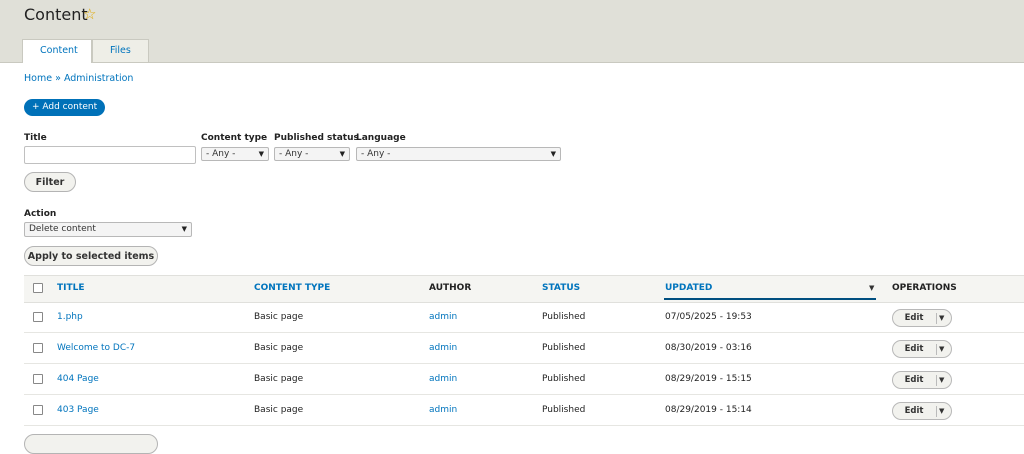 Image resolution: width=1024 pixels, height=454 pixels. Describe the element at coordinates (50, 182) in the screenshot. I see `filter-button: Filter` at that location.